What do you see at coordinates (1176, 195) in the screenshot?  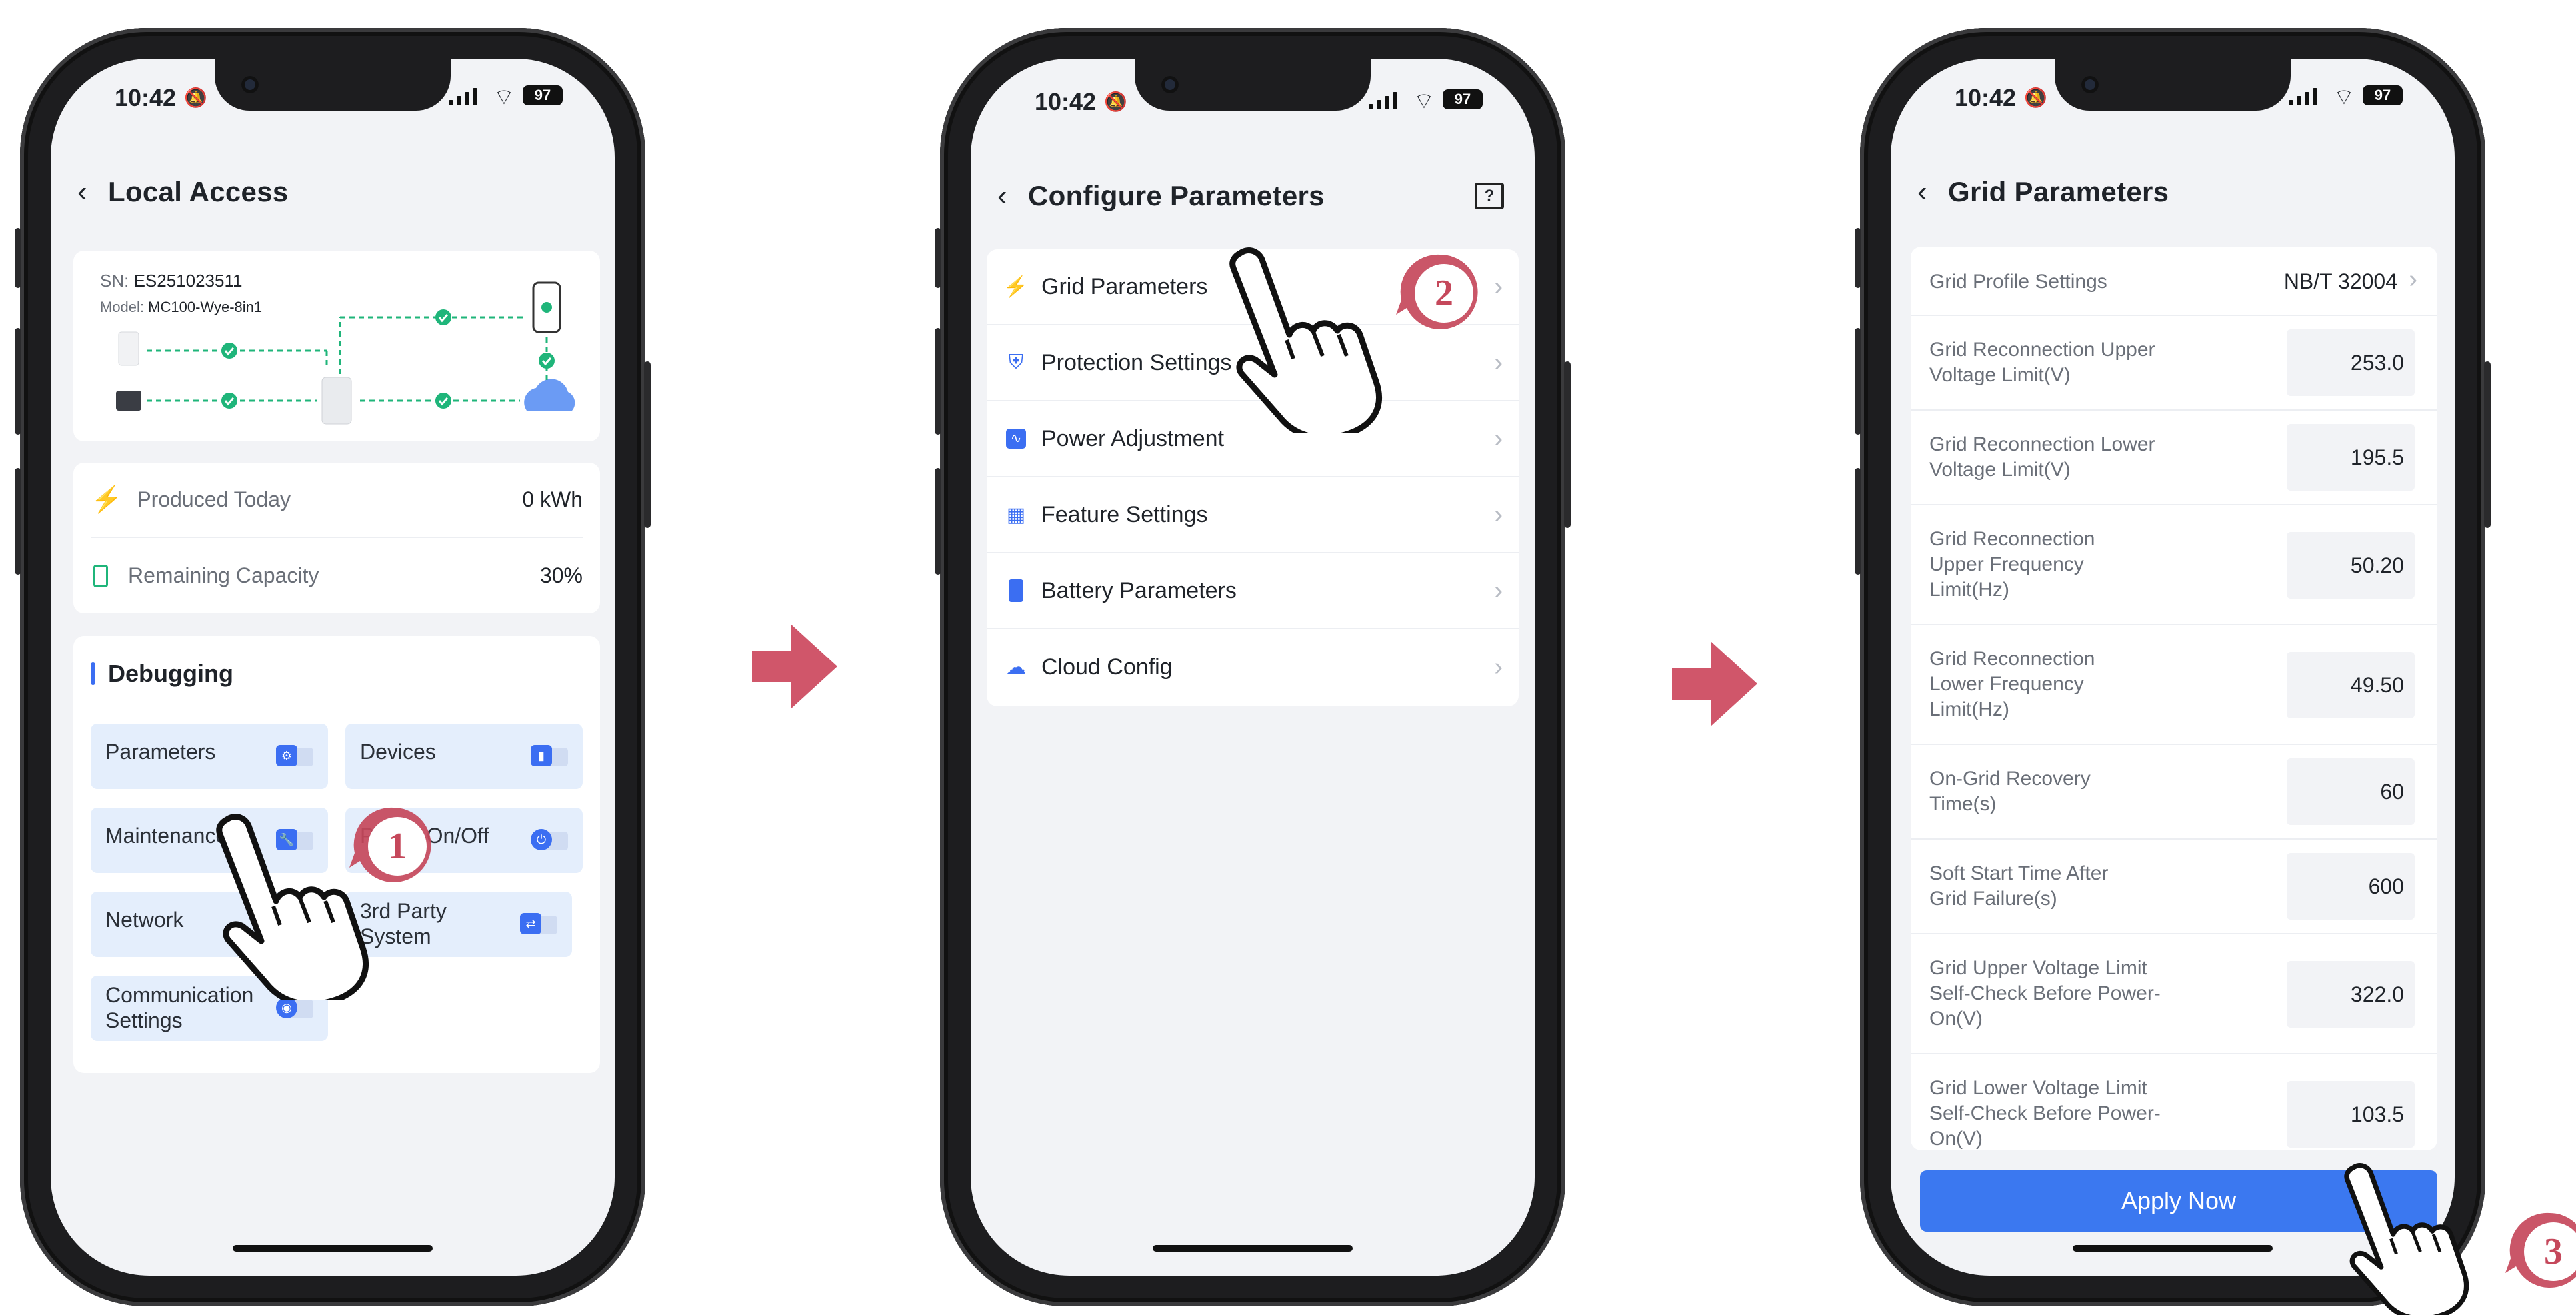 I see `page-title: Configure Parameters` at bounding box center [1176, 195].